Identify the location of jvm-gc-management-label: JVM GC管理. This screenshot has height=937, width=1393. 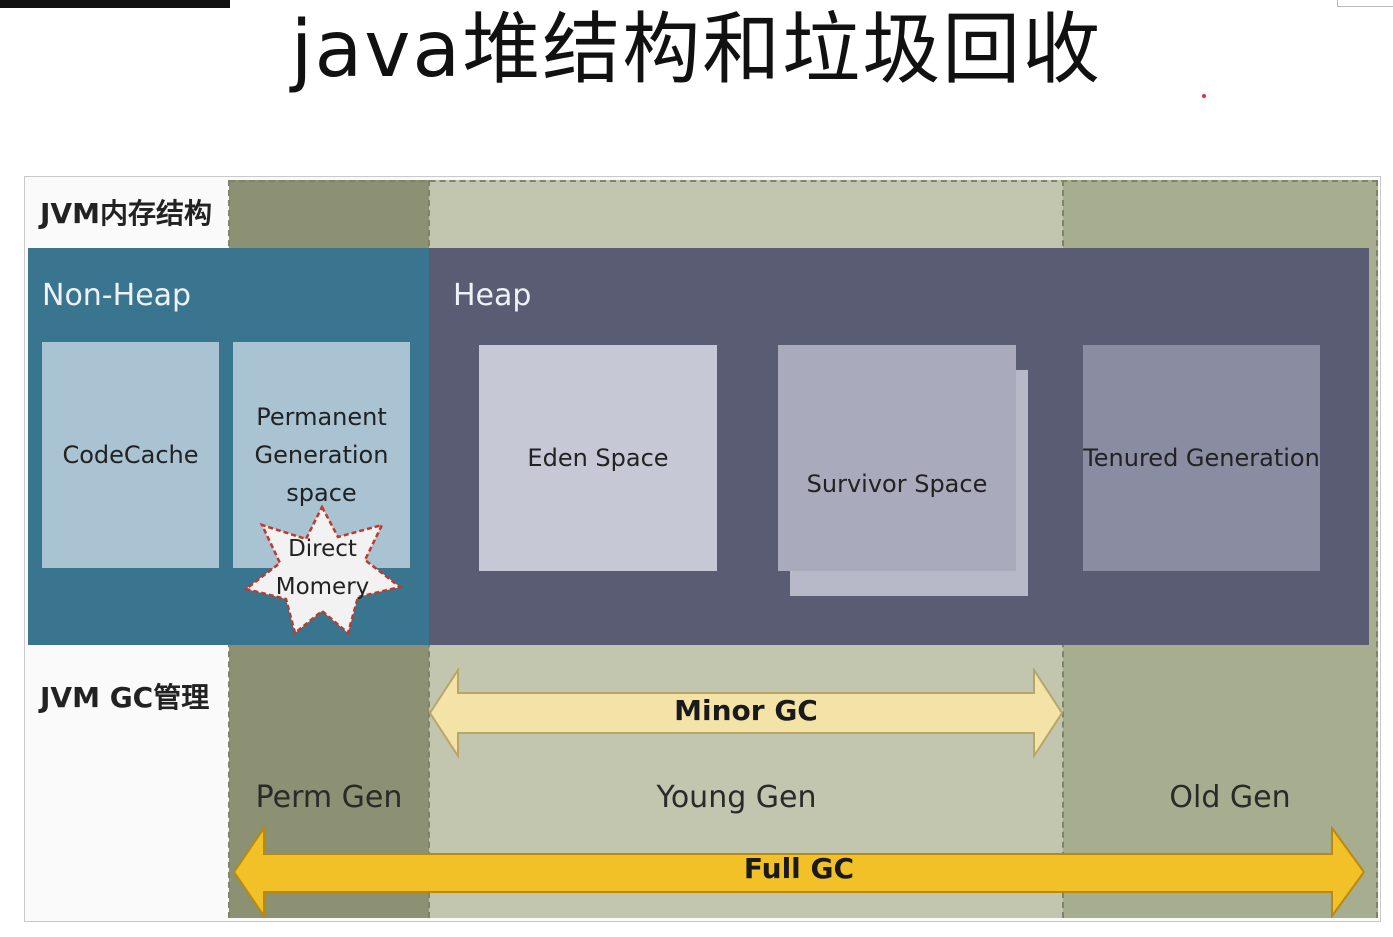
(125, 697).